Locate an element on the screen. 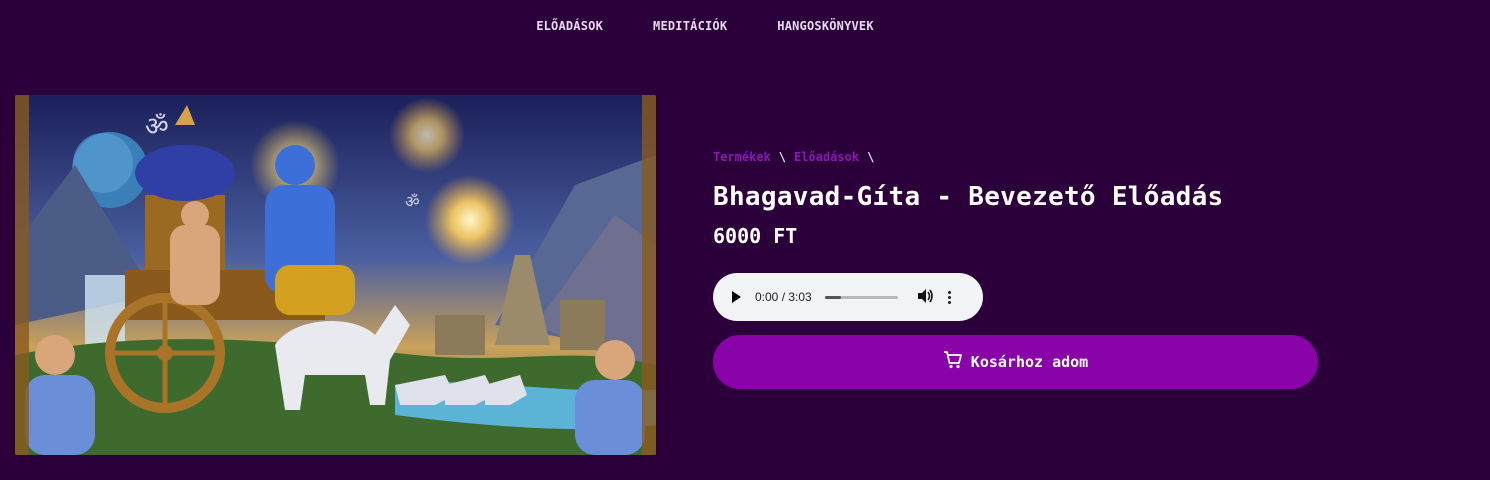 This screenshot has height=480, width=1490. audio-progress-fill is located at coordinates (832, 297).